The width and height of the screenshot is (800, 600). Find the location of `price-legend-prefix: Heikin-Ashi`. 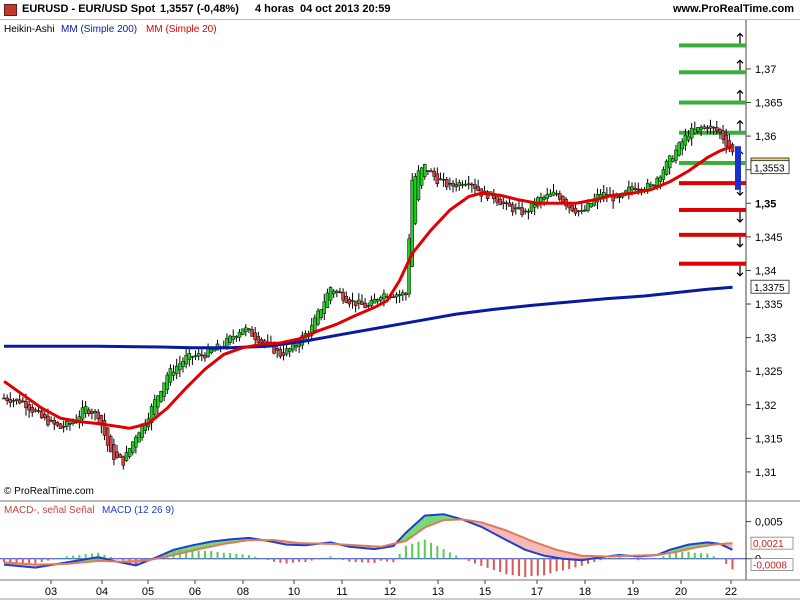

price-legend-prefix: Heikin-Ashi is located at coordinates (29, 29).